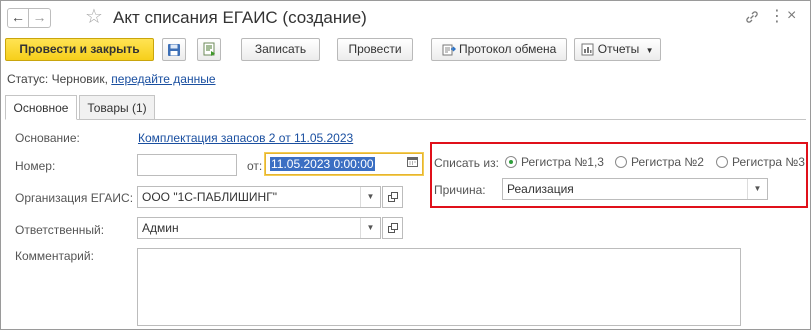  What do you see at coordinates (255, 166) in the screenshot?
I see `date-label: от:` at bounding box center [255, 166].